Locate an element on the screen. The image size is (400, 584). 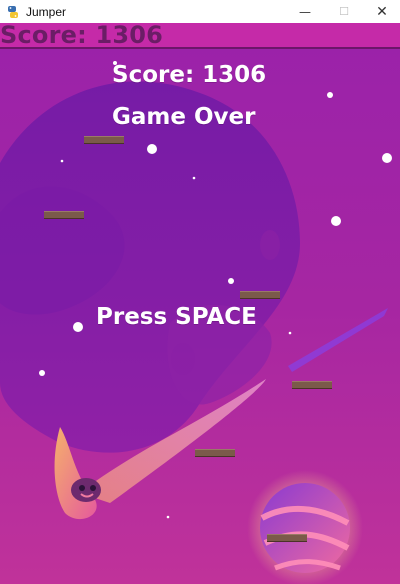
game-over-text: Game Over is located at coordinates (184, 117).